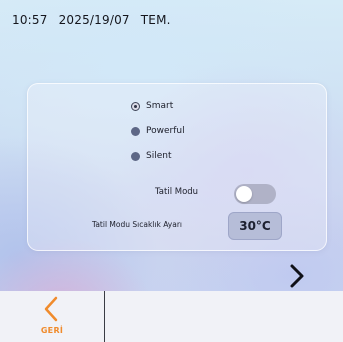 The image size is (343, 342). I want to click on mode-option-powerful: Powerful, so click(158, 131).